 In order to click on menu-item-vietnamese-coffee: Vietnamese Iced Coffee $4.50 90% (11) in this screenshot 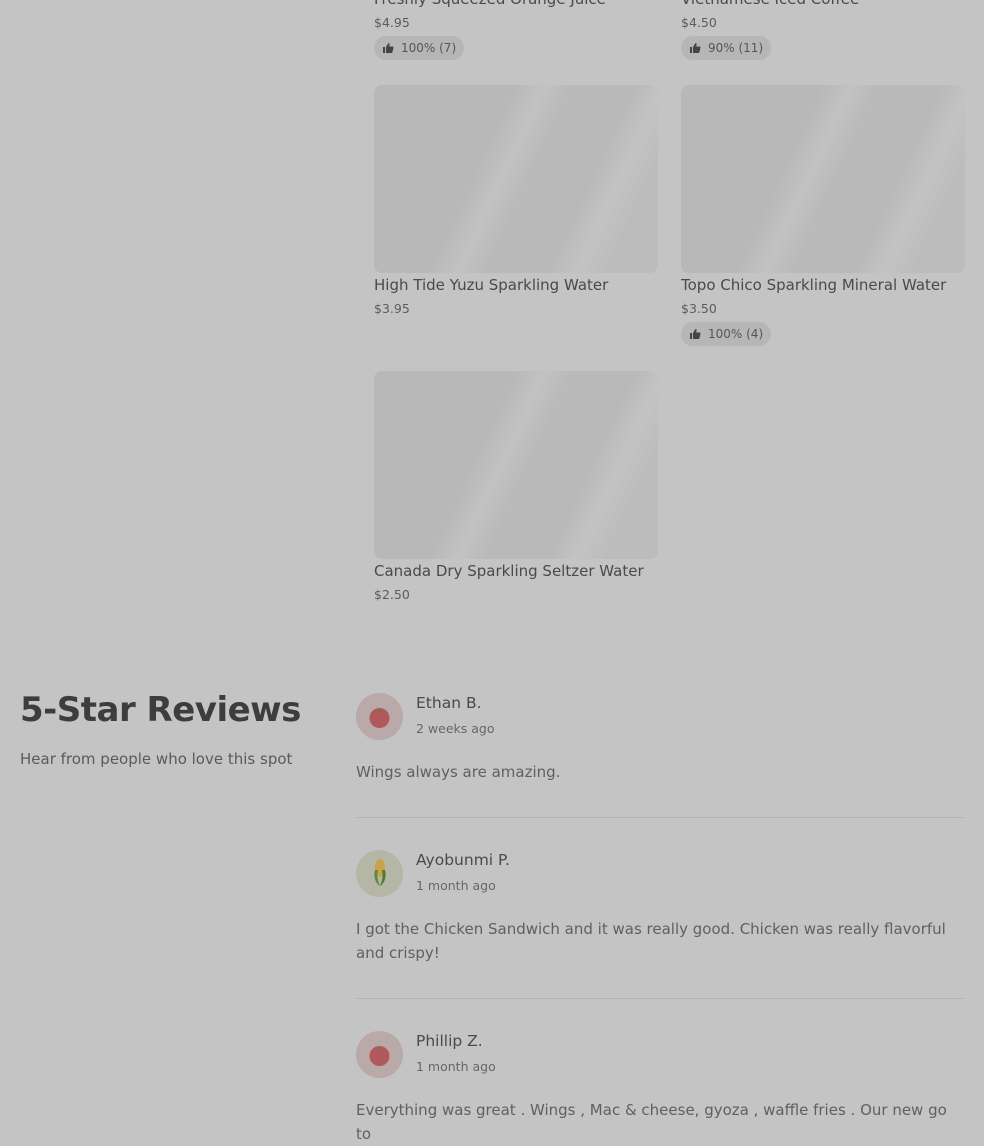, I will do `click(823, 31)`.